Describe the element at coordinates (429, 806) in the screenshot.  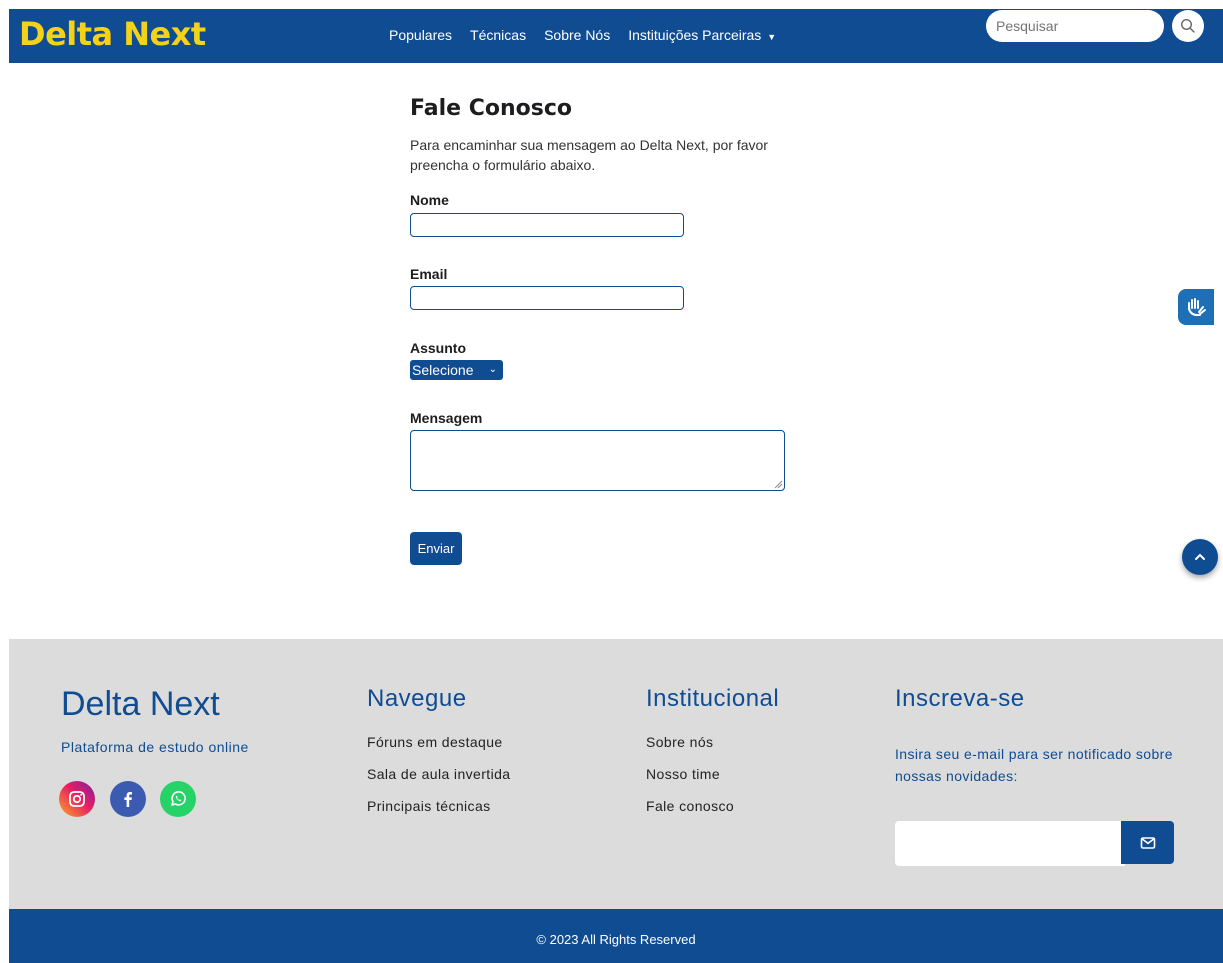
I see `footer-link-tecnicas: Principais técnicas` at that location.